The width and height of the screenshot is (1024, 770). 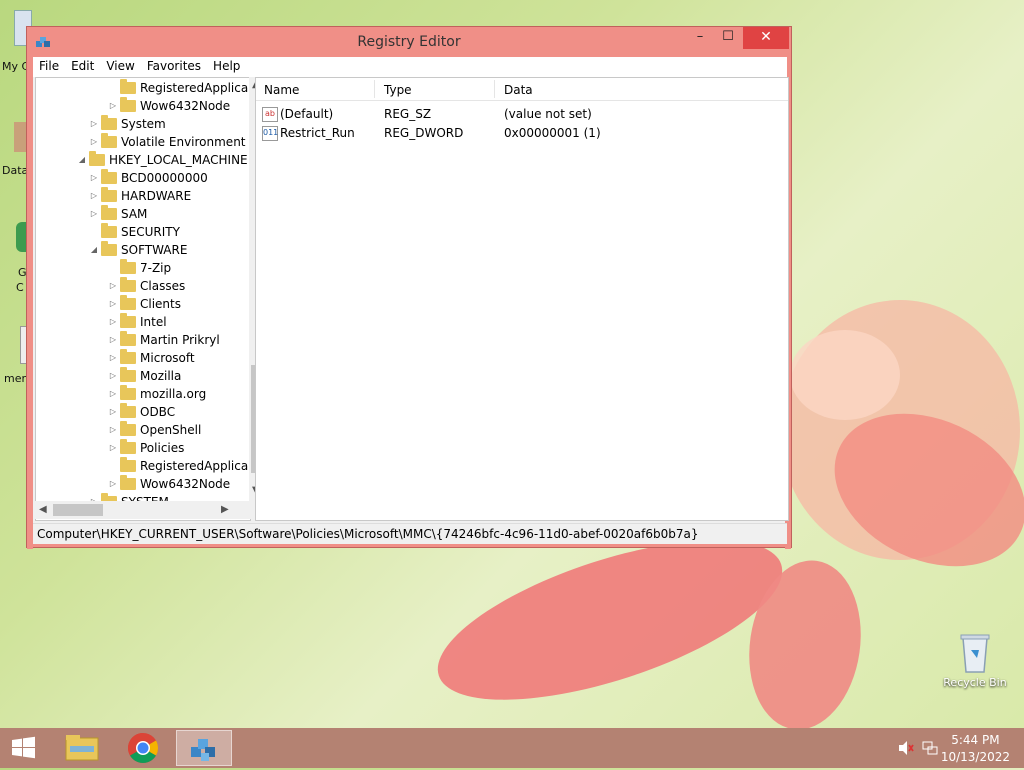 I want to click on chrome-taskbar-button, so click(x=143, y=748).